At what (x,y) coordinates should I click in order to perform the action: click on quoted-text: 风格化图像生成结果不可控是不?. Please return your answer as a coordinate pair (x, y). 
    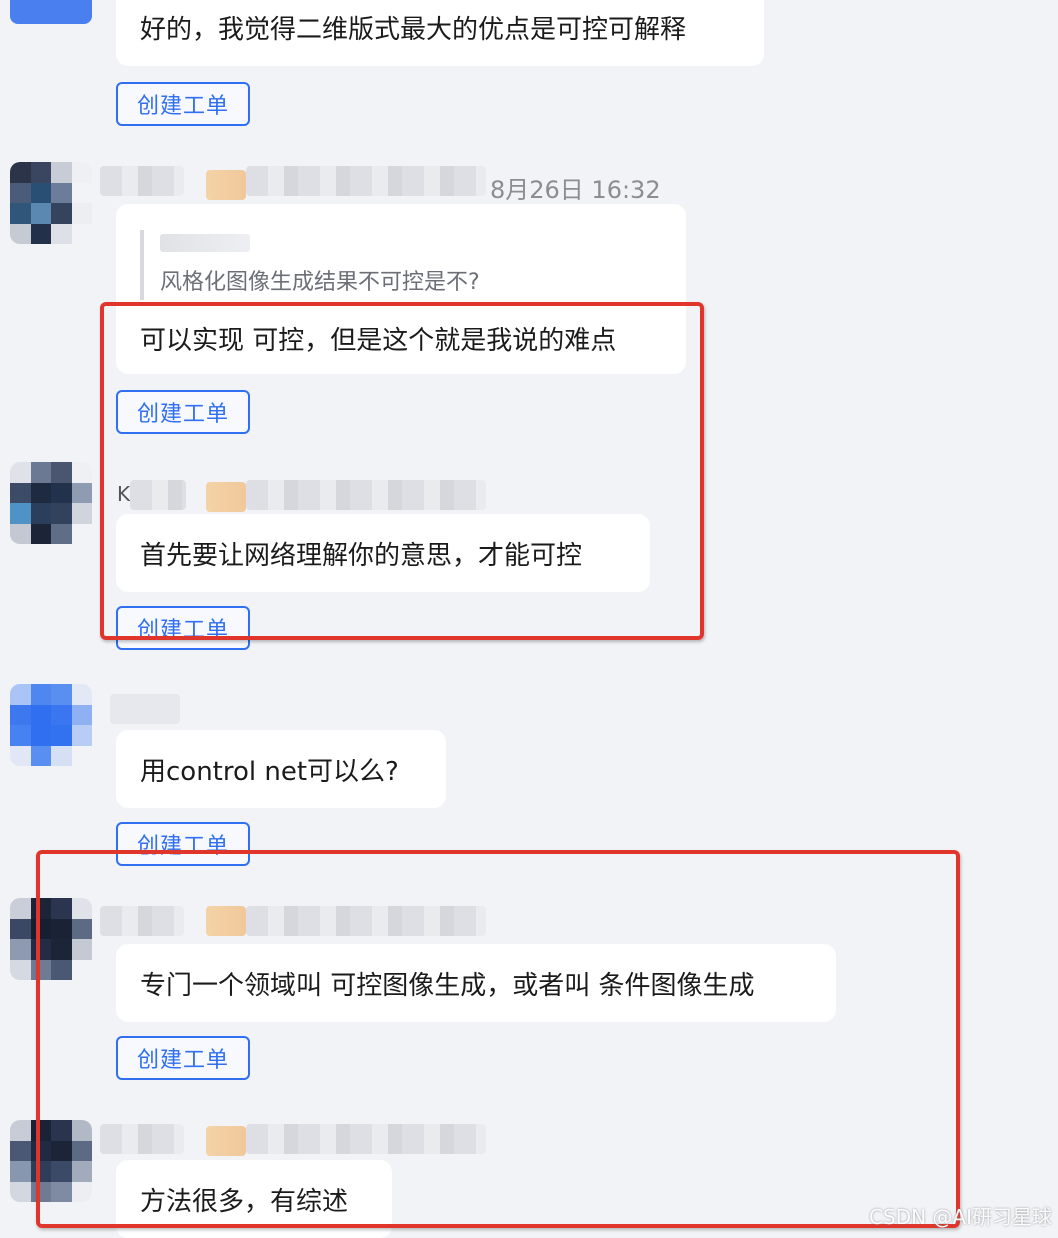
    Looking at the image, I should click on (320, 282).